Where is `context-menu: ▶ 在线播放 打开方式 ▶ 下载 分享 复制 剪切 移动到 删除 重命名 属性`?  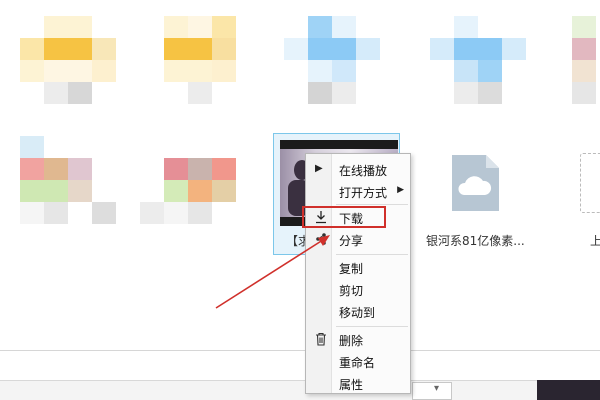 context-menu: ▶ 在线播放 打开方式 ▶ 下载 分享 复制 剪切 移动到 删除 重命名 属性 is located at coordinates (358, 273).